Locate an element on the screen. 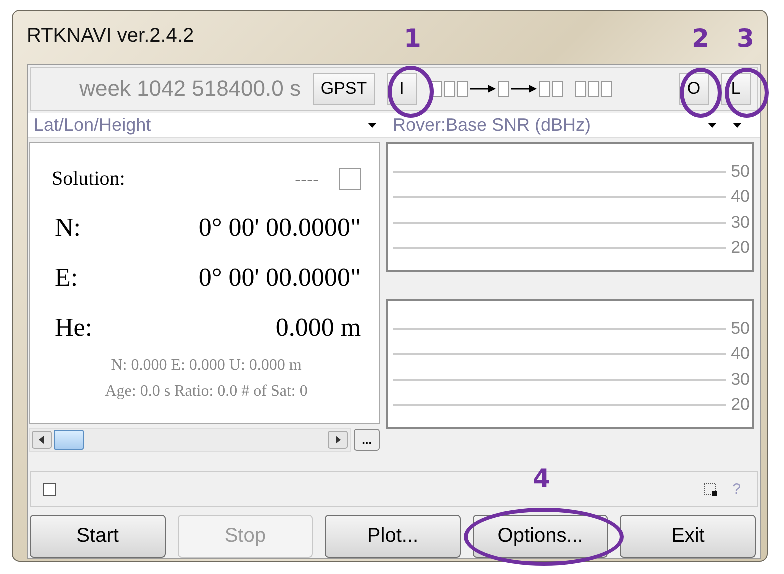  coordinate-label: N: is located at coordinates (68, 228).